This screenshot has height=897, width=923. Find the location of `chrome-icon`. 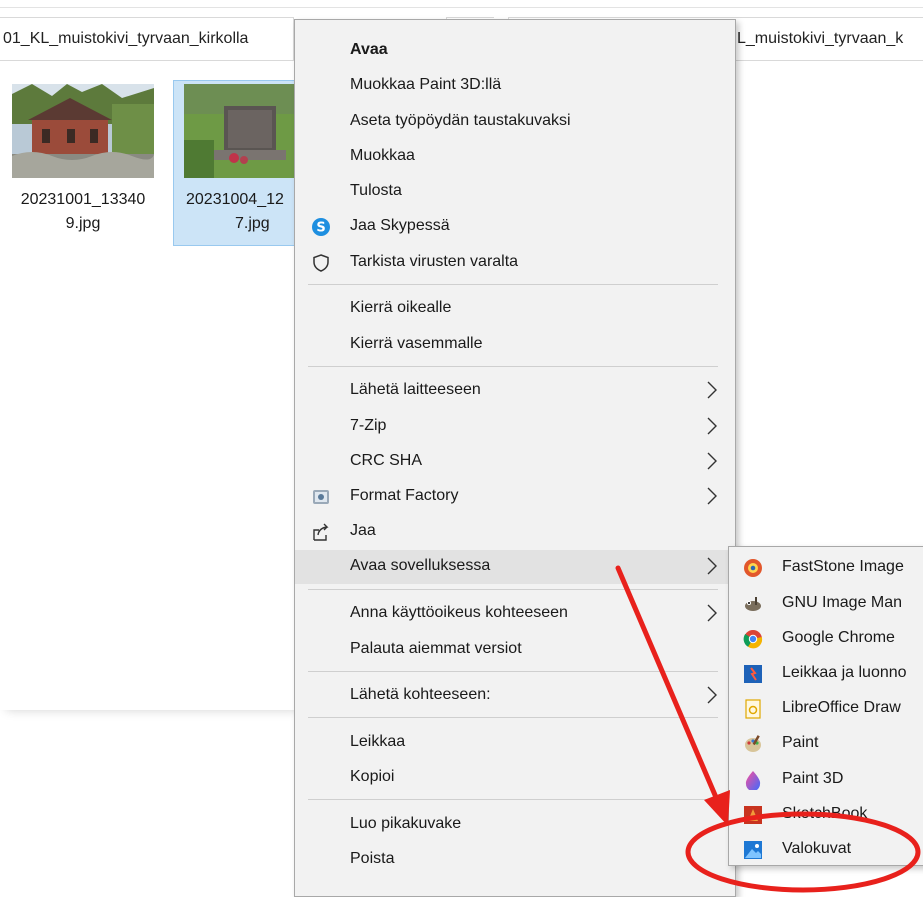

chrome-icon is located at coordinates (753, 639).